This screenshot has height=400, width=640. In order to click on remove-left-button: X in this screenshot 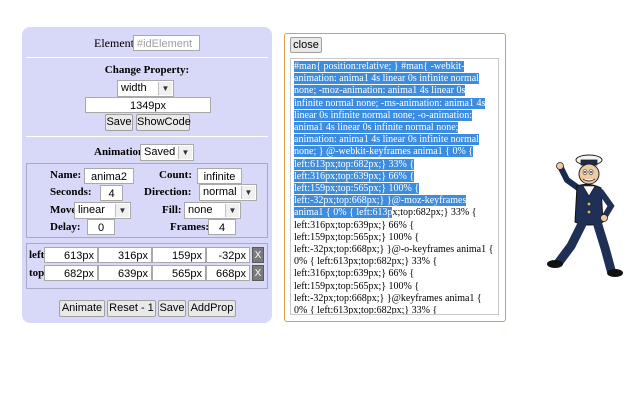, I will do `click(258, 255)`.